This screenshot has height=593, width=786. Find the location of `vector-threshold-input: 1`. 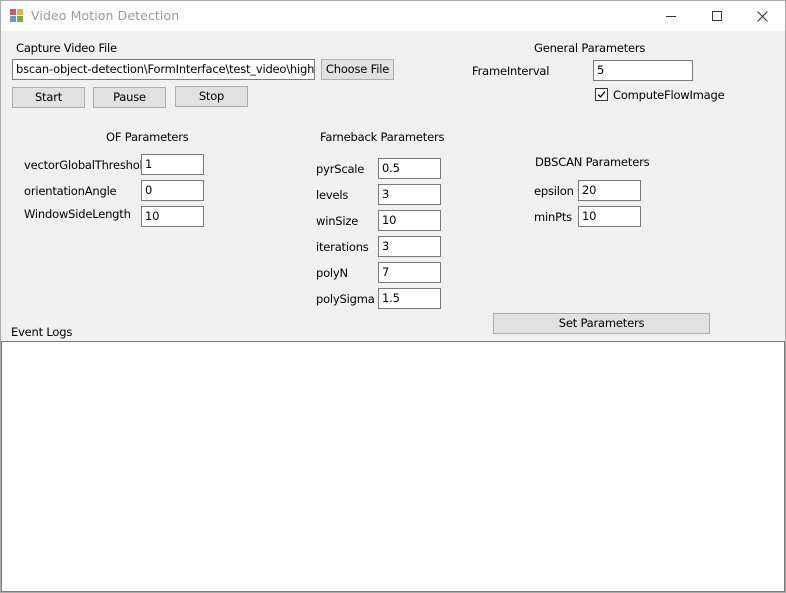

vector-threshold-input: 1 is located at coordinates (172, 164).